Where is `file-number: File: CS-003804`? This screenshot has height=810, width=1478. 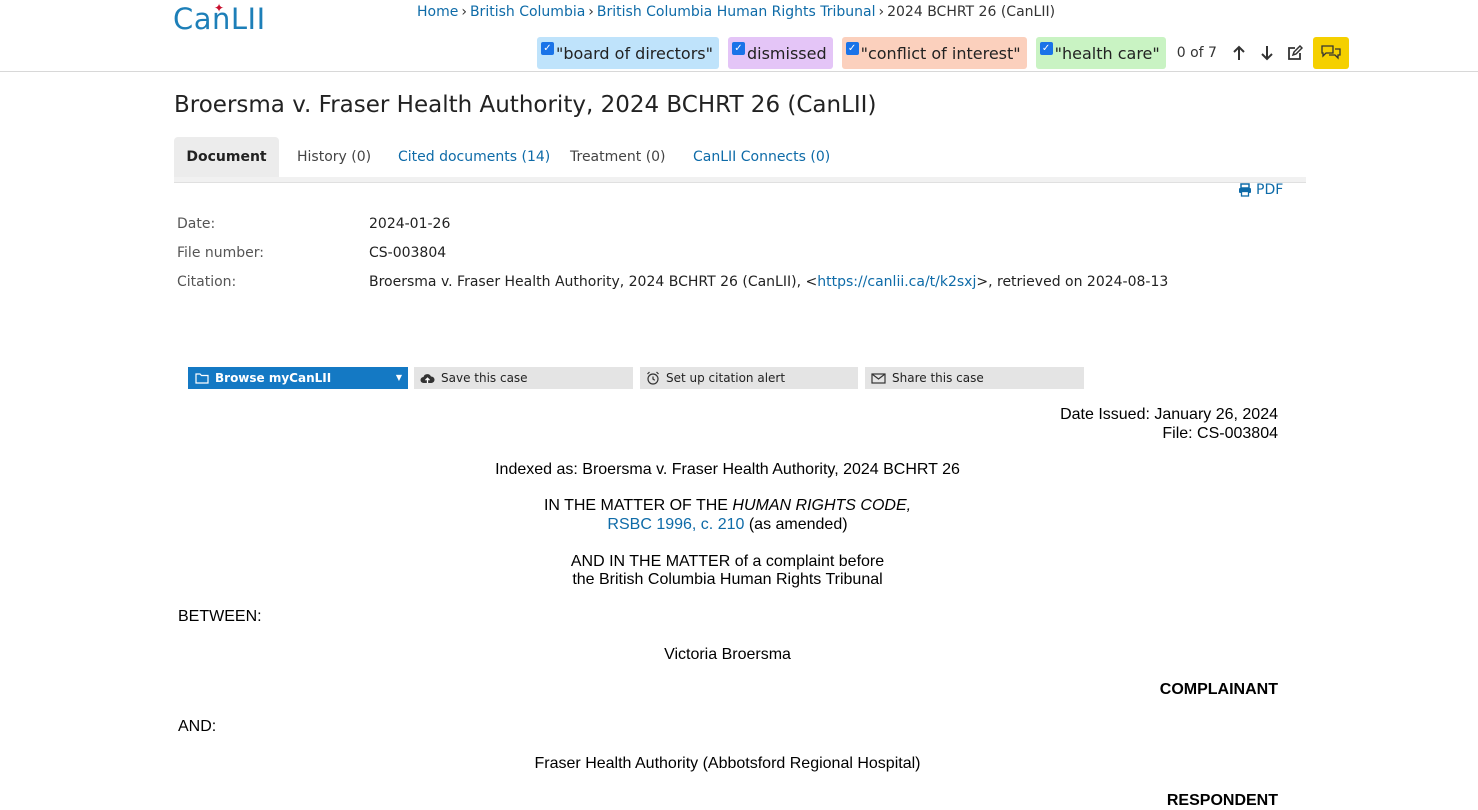
file-number: File: CS-003804 is located at coordinates (1220, 433).